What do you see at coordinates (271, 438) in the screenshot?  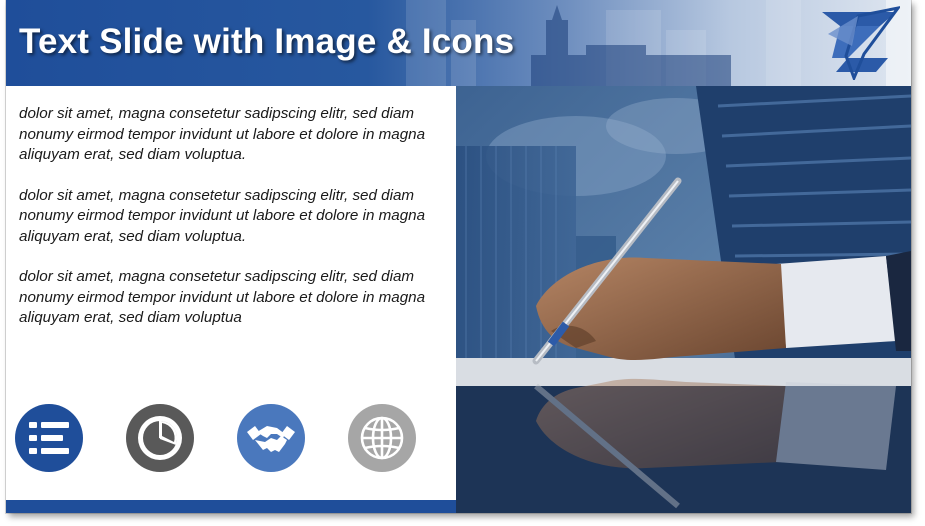 I see `handshake-icon` at bounding box center [271, 438].